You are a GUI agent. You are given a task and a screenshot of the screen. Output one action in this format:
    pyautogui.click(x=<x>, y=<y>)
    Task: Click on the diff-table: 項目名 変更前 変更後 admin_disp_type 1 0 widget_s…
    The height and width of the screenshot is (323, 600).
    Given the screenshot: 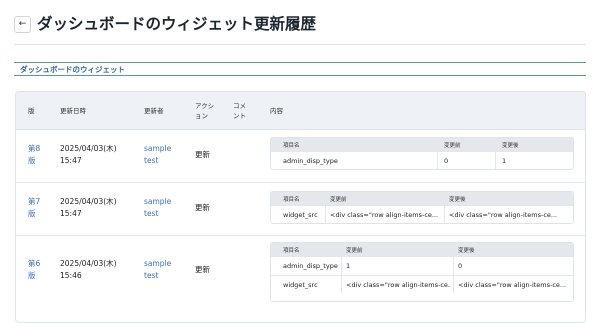 What is the action you would take?
    pyautogui.click(x=422, y=272)
    